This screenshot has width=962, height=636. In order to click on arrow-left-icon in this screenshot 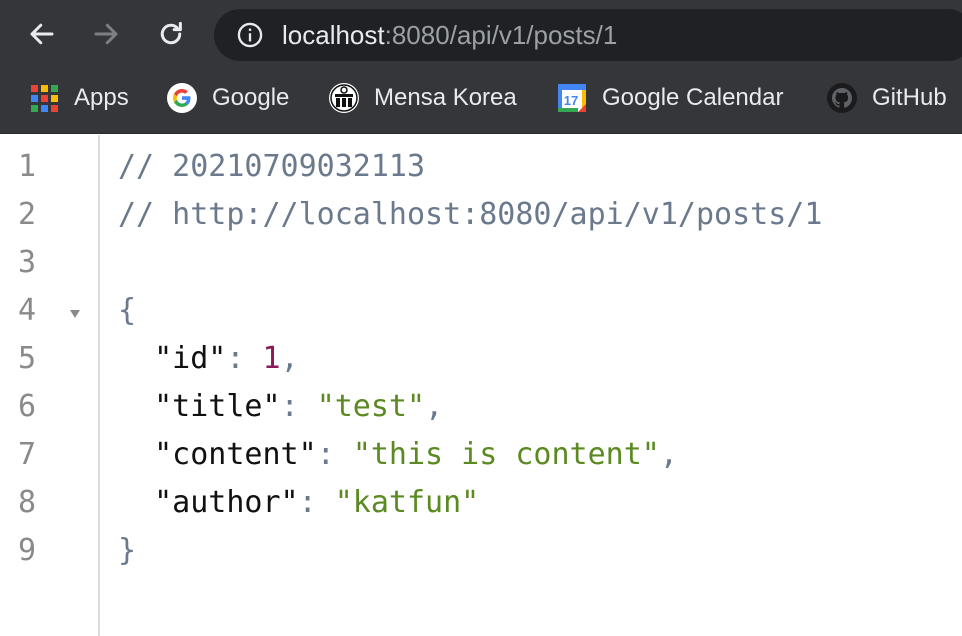, I will do `click(42, 34)`.